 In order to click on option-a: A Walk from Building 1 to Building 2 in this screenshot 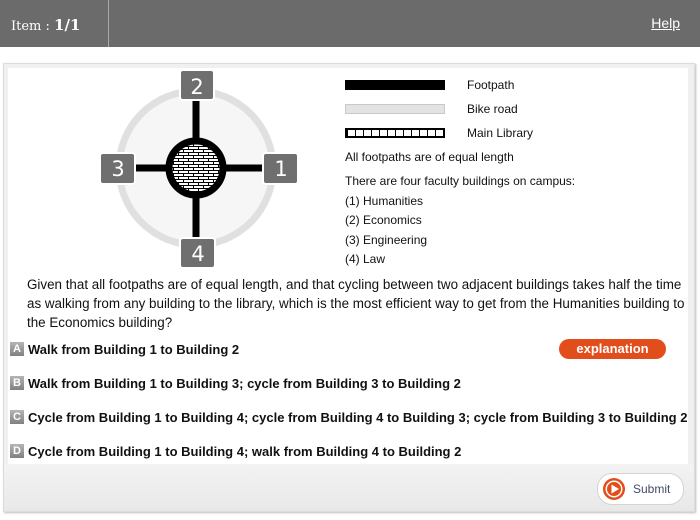, I will do `click(124, 349)`.